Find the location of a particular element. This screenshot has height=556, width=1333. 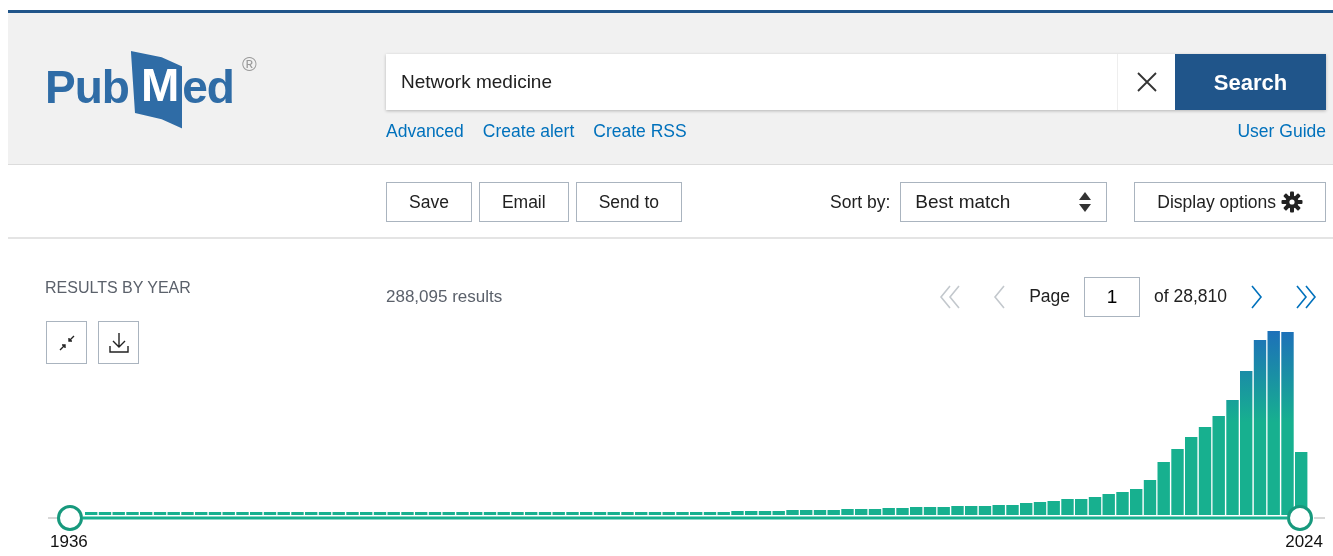

action-button: Send to is located at coordinates (628, 202).